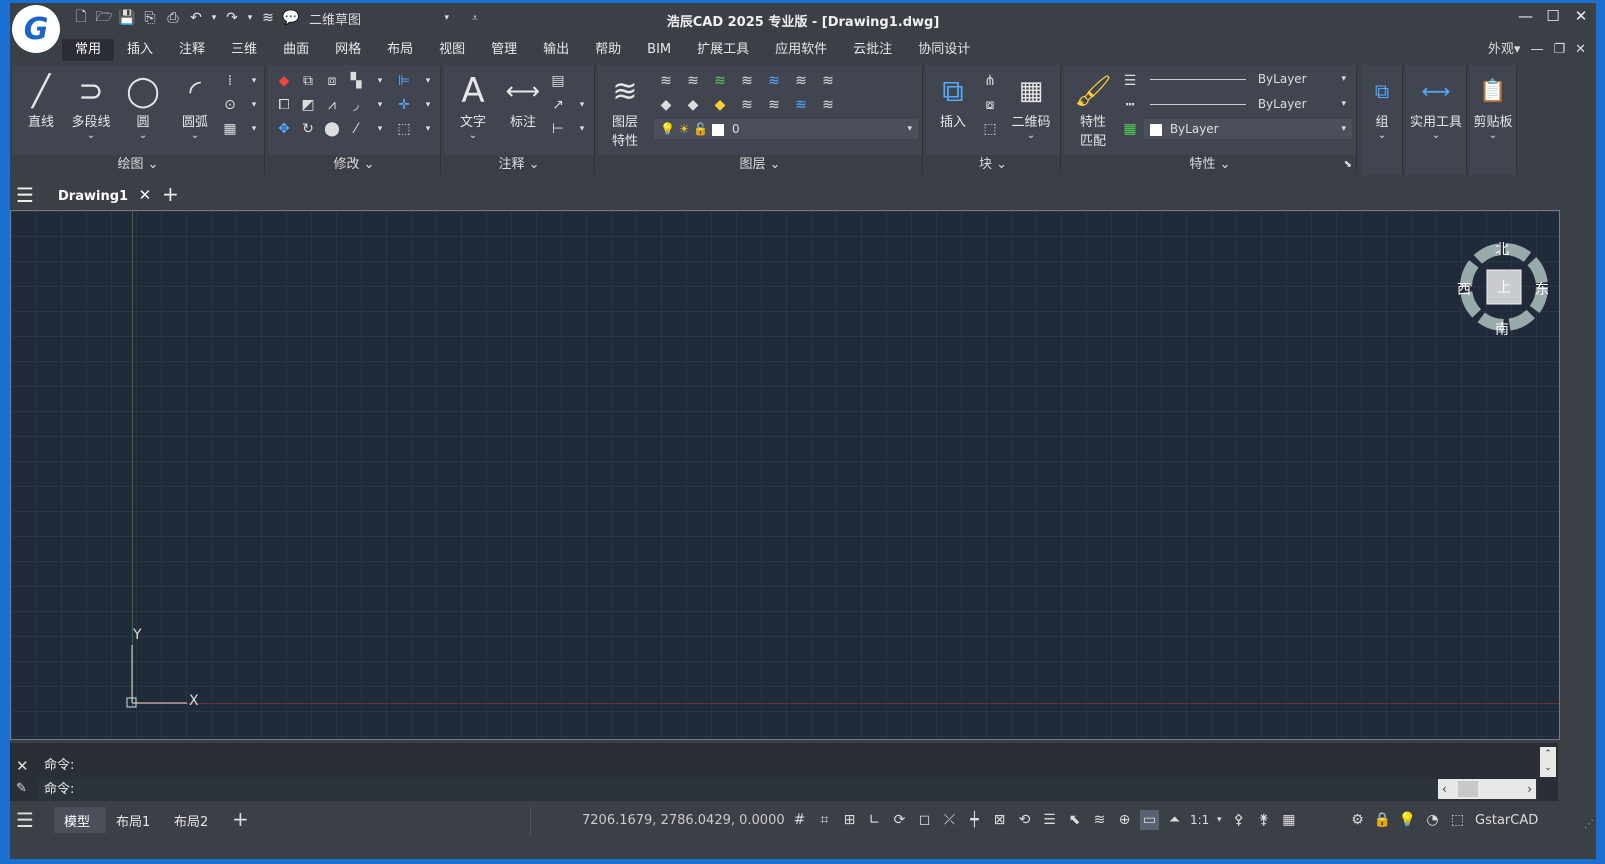  I want to click on tab-mesh: 网格, so click(348, 50).